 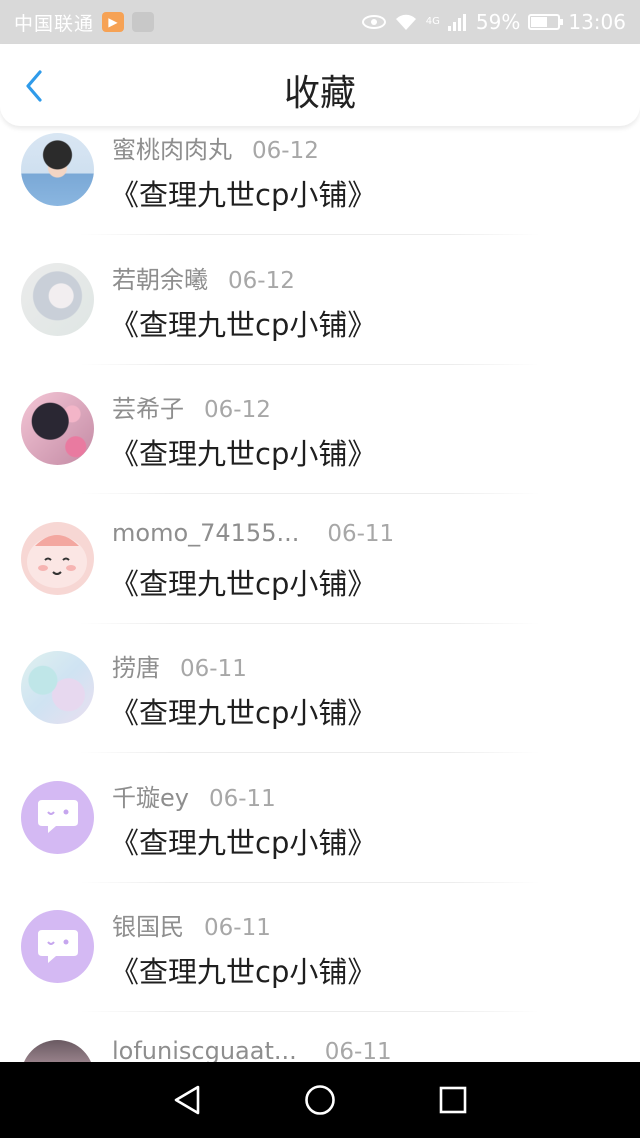 What do you see at coordinates (539, 22) in the screenshot?
I see `battery-level` at bounding box center [539, 22].